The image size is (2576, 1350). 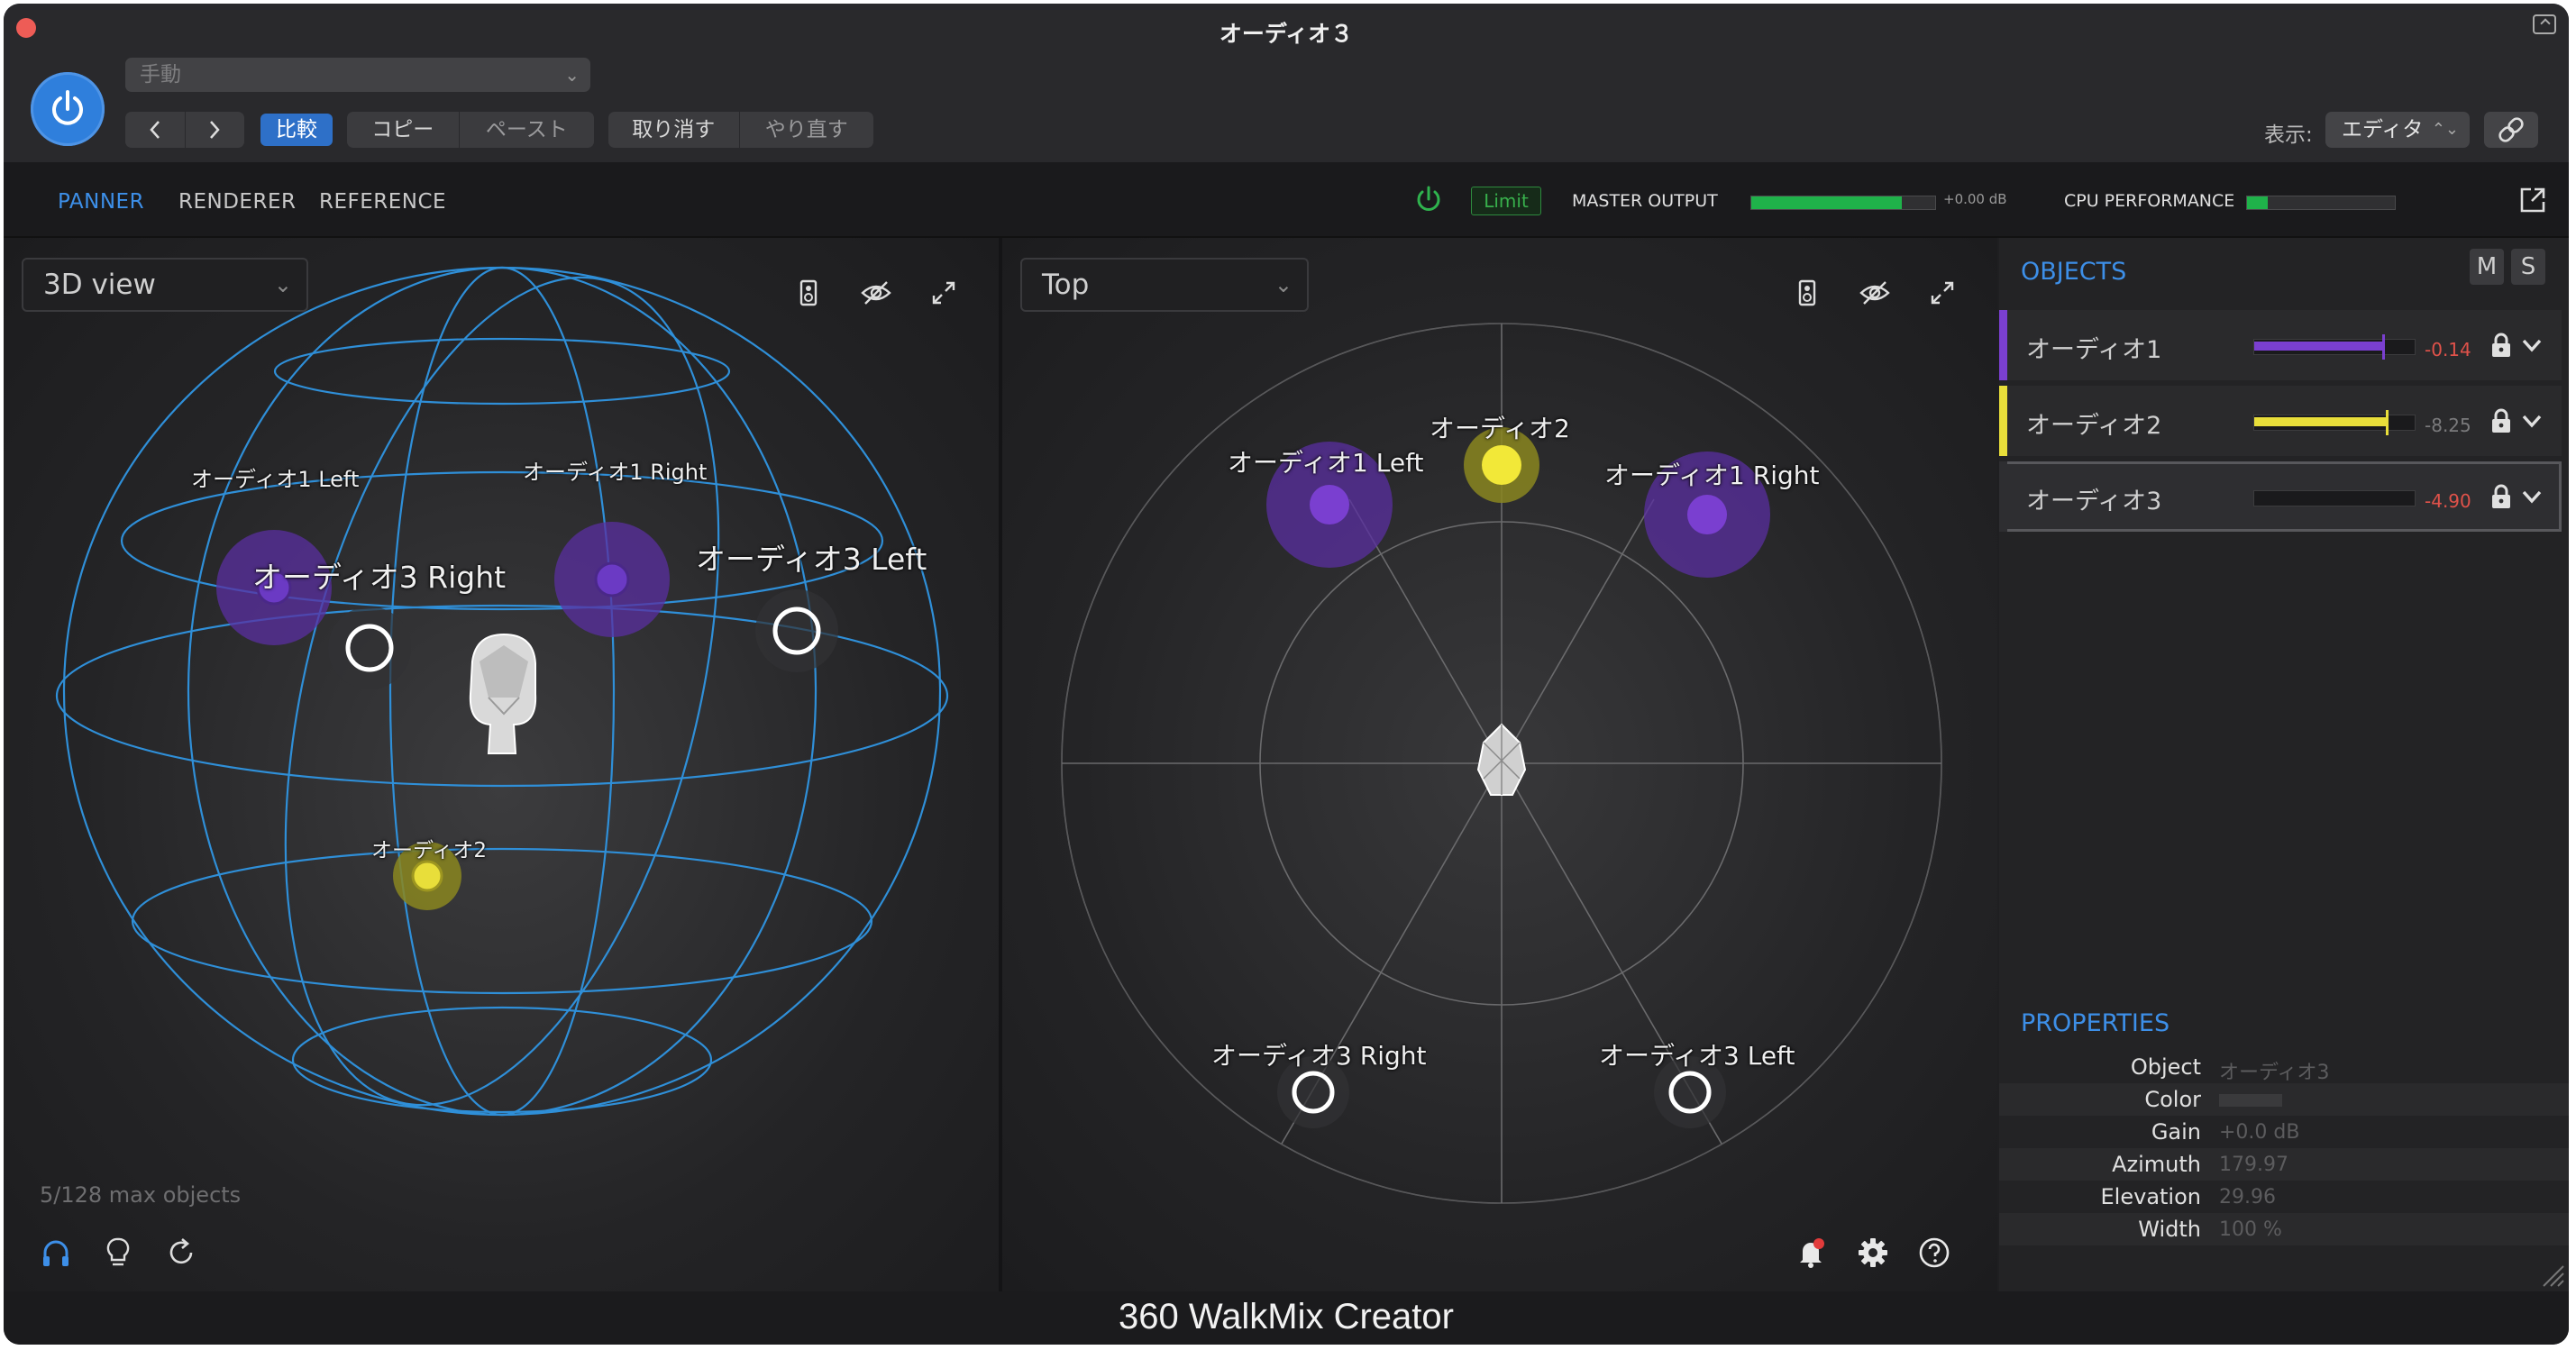 I want to click on power-icon, so click(x=67, y=107).